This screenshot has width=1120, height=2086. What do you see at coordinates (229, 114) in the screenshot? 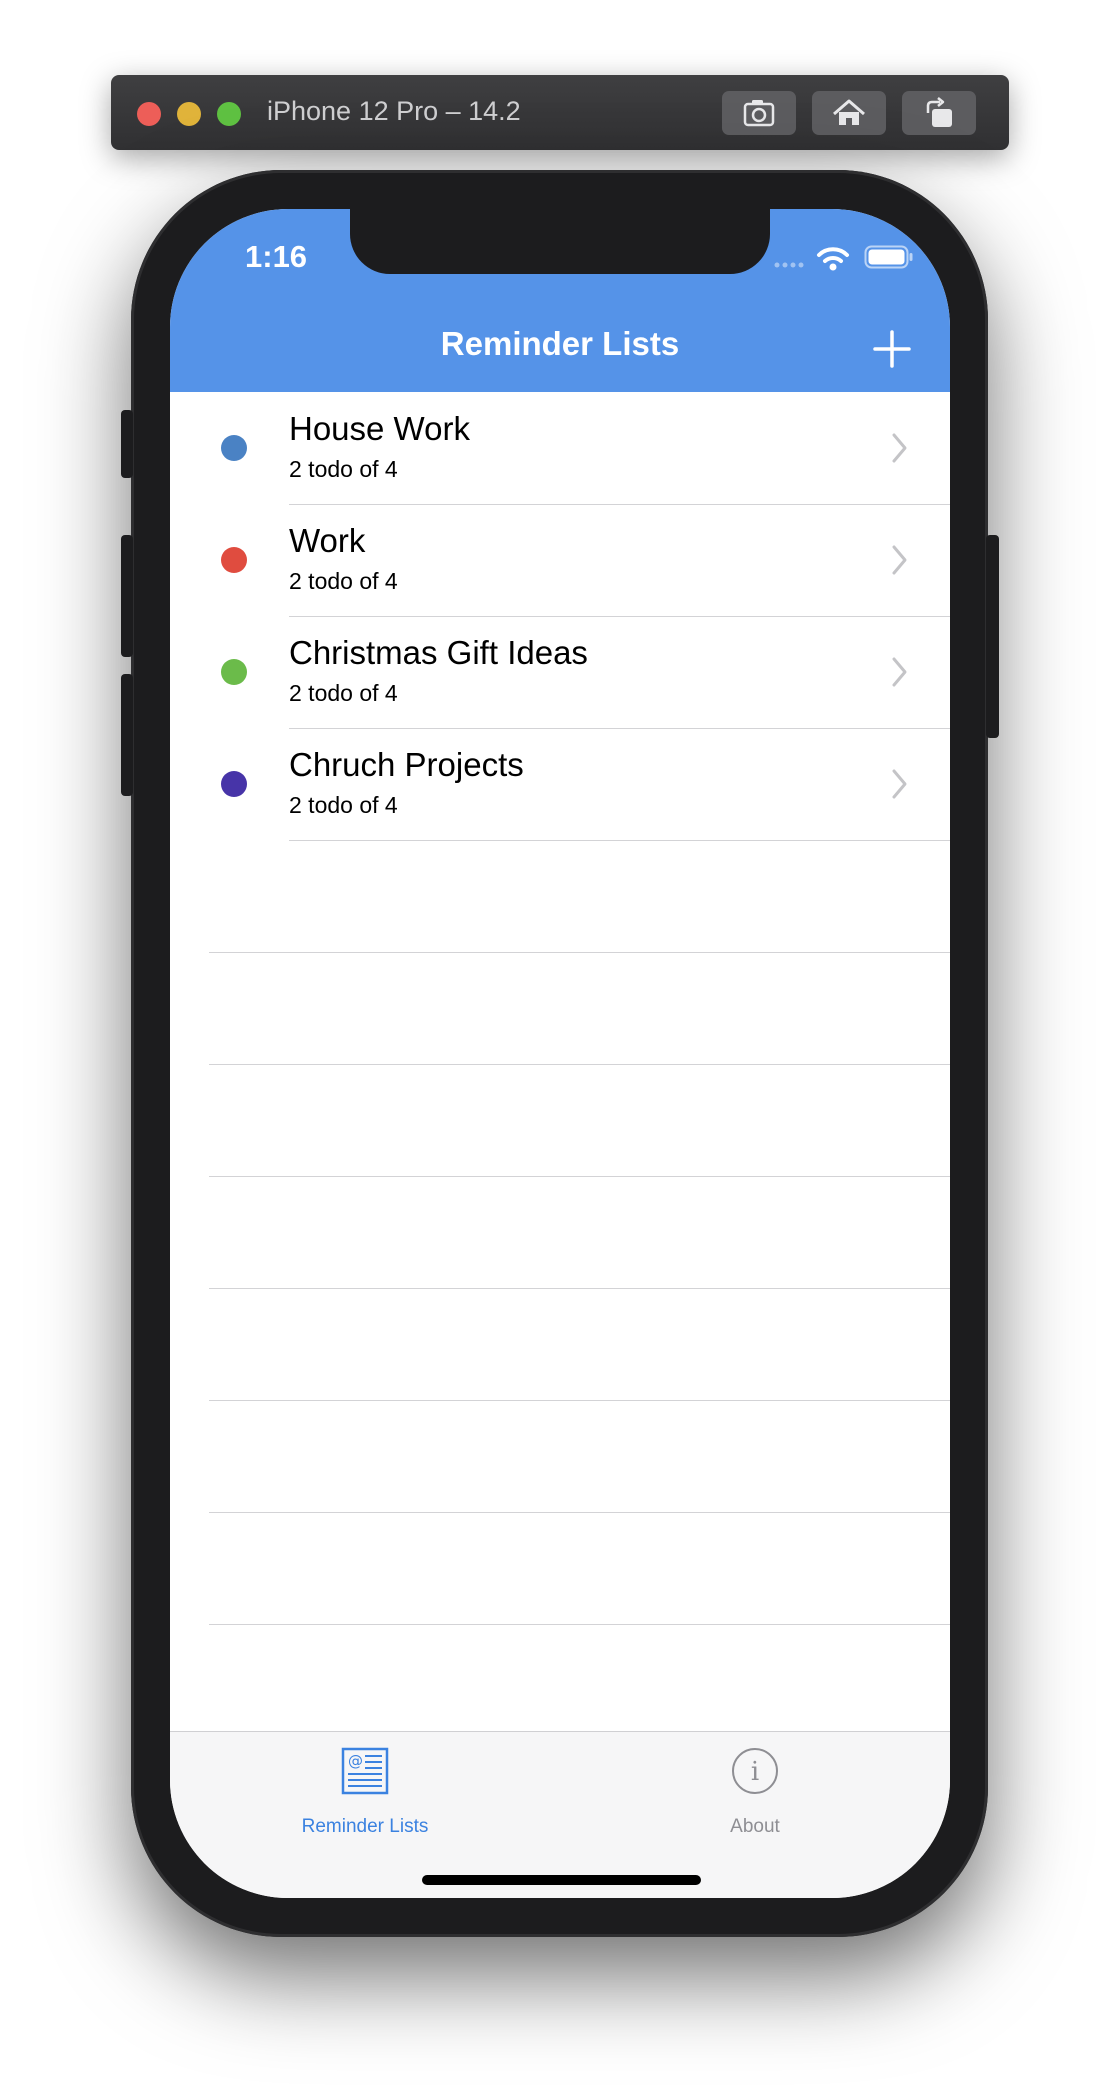
I see `zoom-window-button` at bounding box center [229, 114].